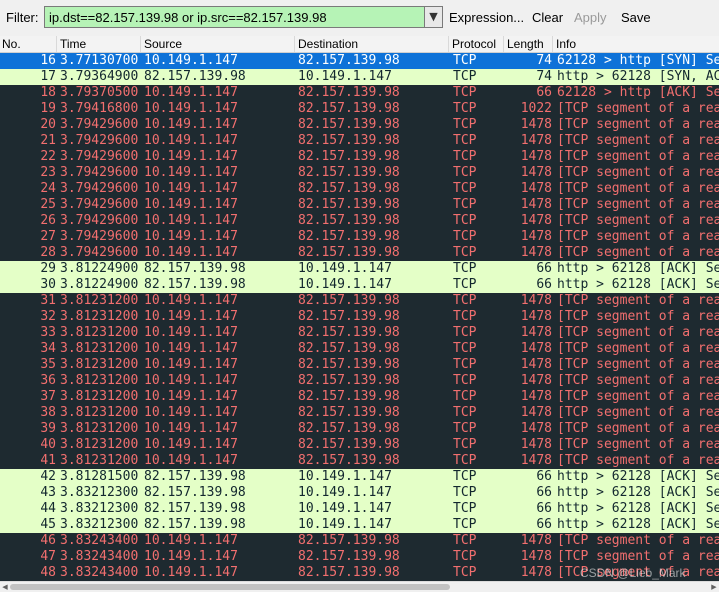 This screenshot has height=592, width=719. Describe the element at coordinates (328, 44) in the screenshot. I see `column-header-destination: Destination` at that location.